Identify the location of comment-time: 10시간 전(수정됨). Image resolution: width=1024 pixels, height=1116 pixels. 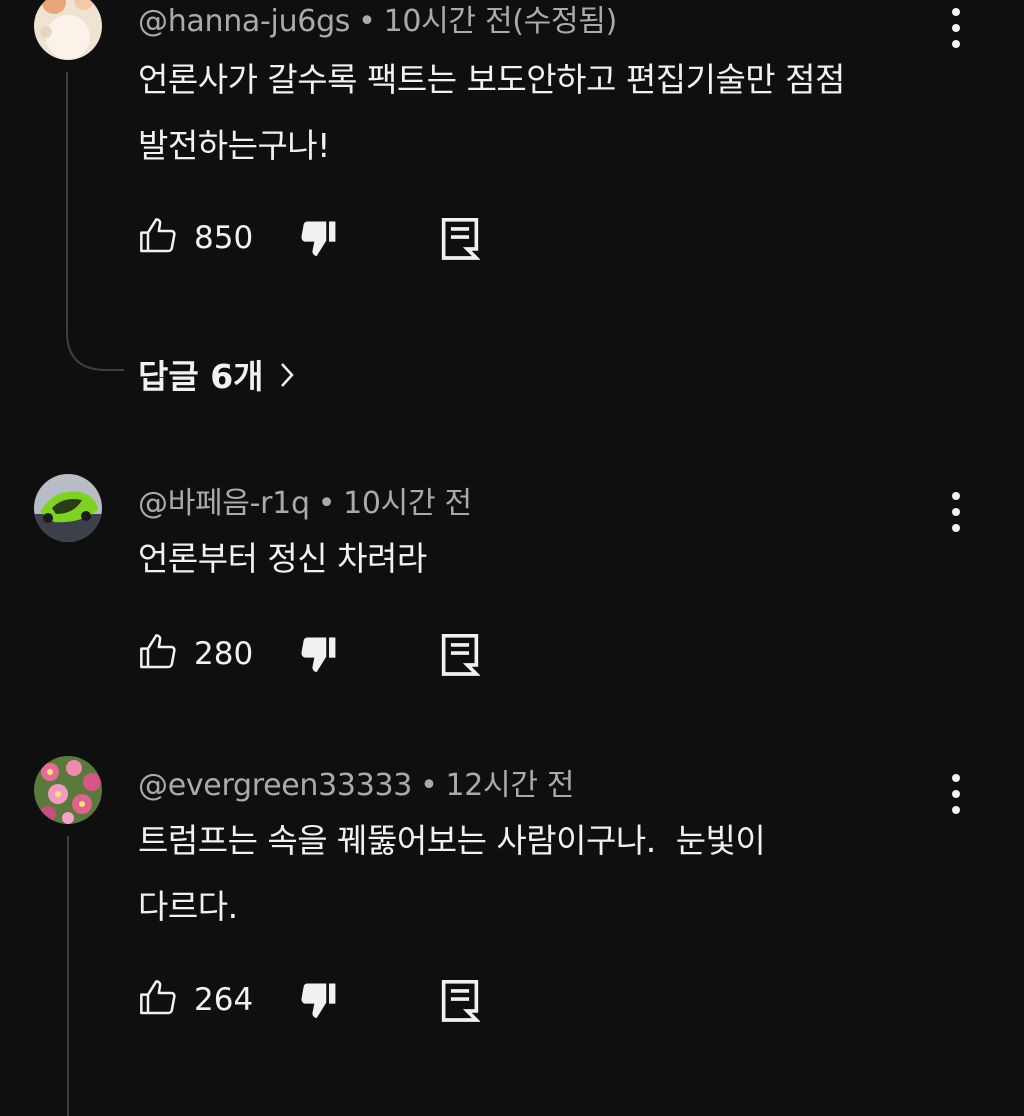
(500, 21).